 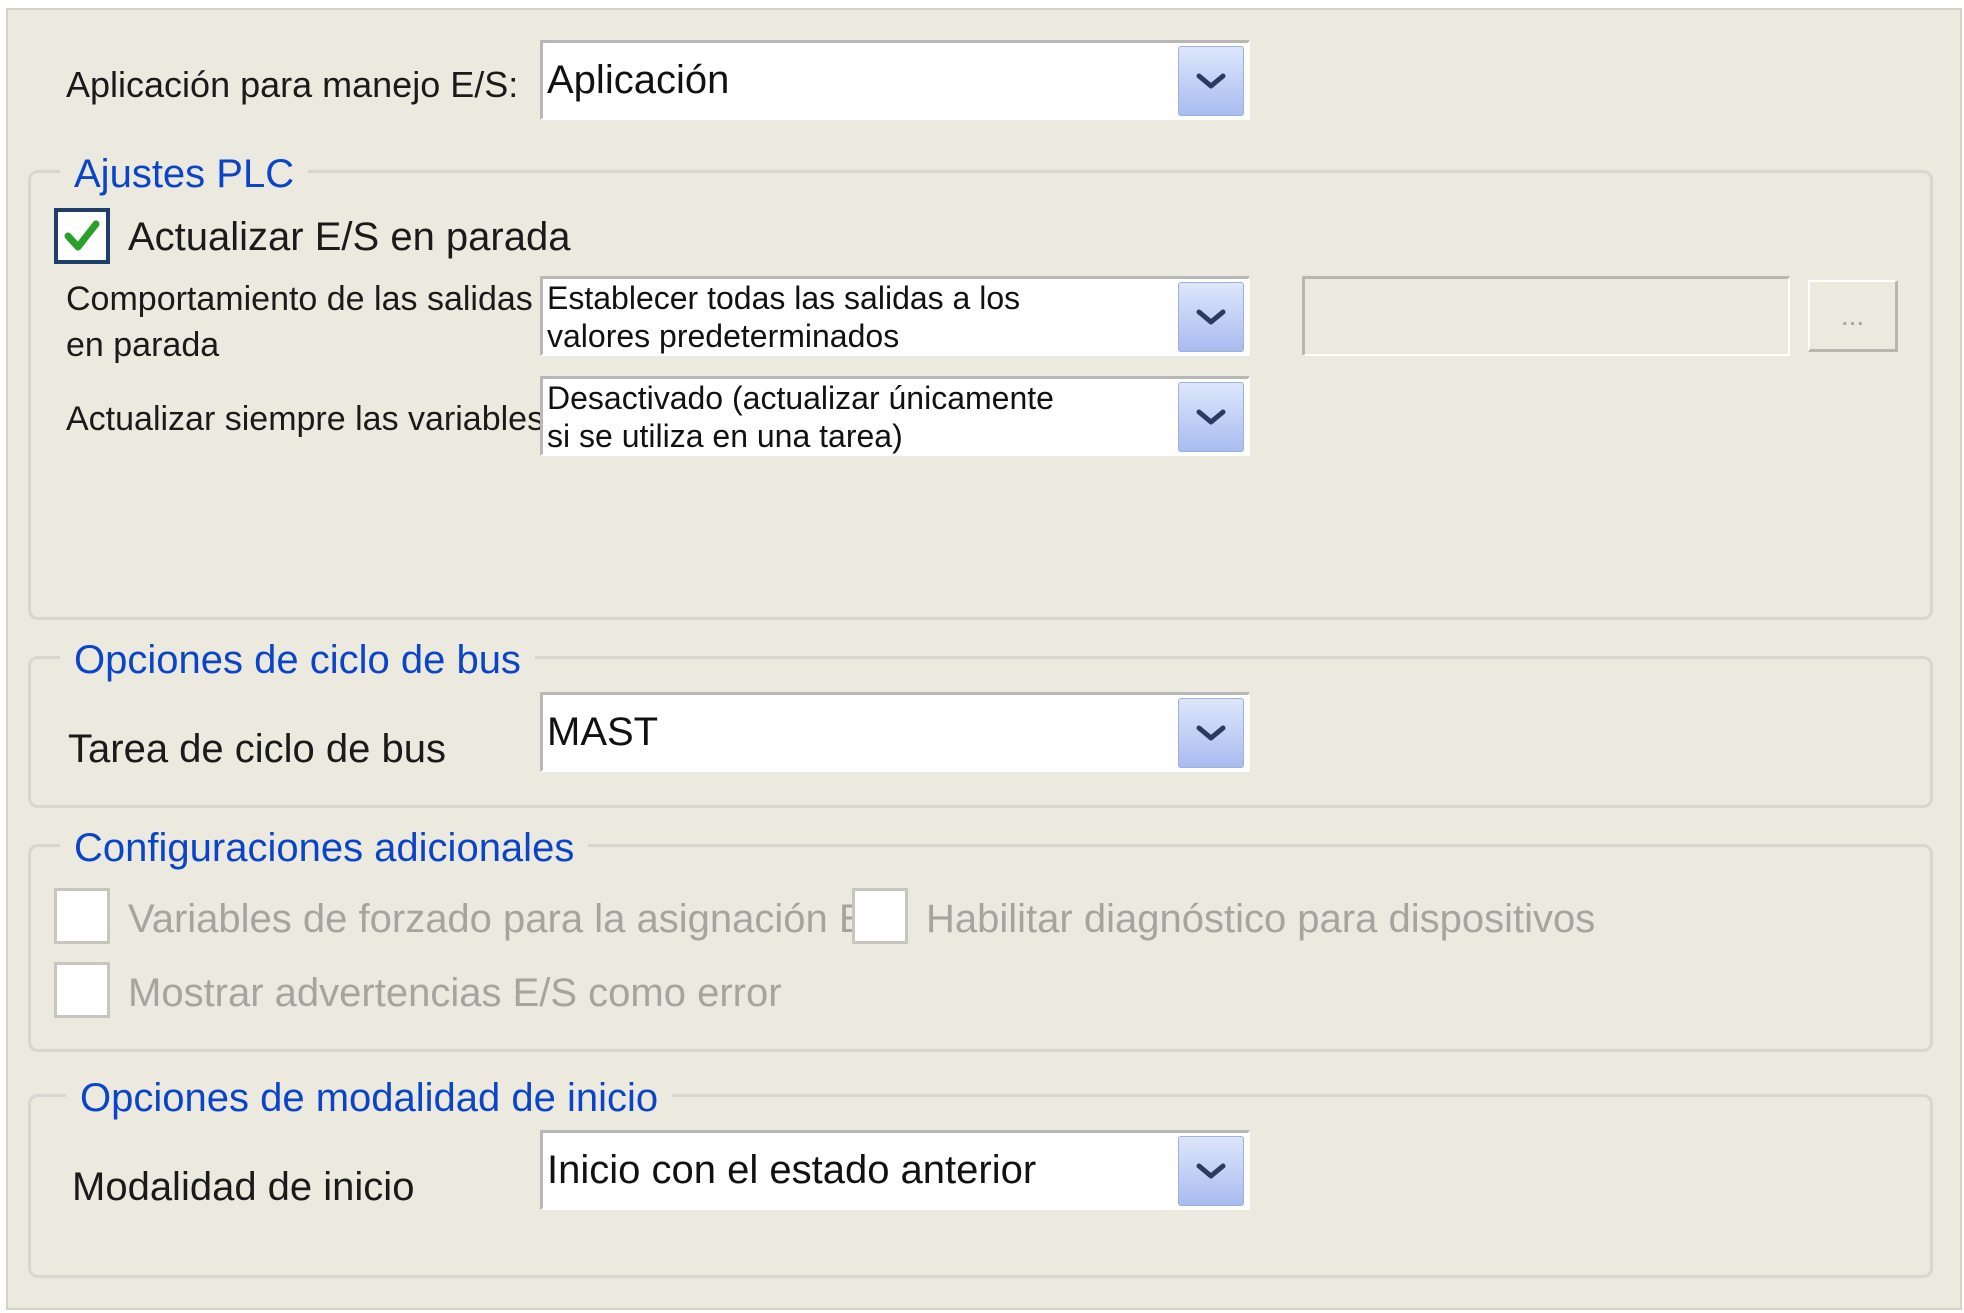 I want to click on bus-cycle-task-value: MAST, so click(x=603, y=732).